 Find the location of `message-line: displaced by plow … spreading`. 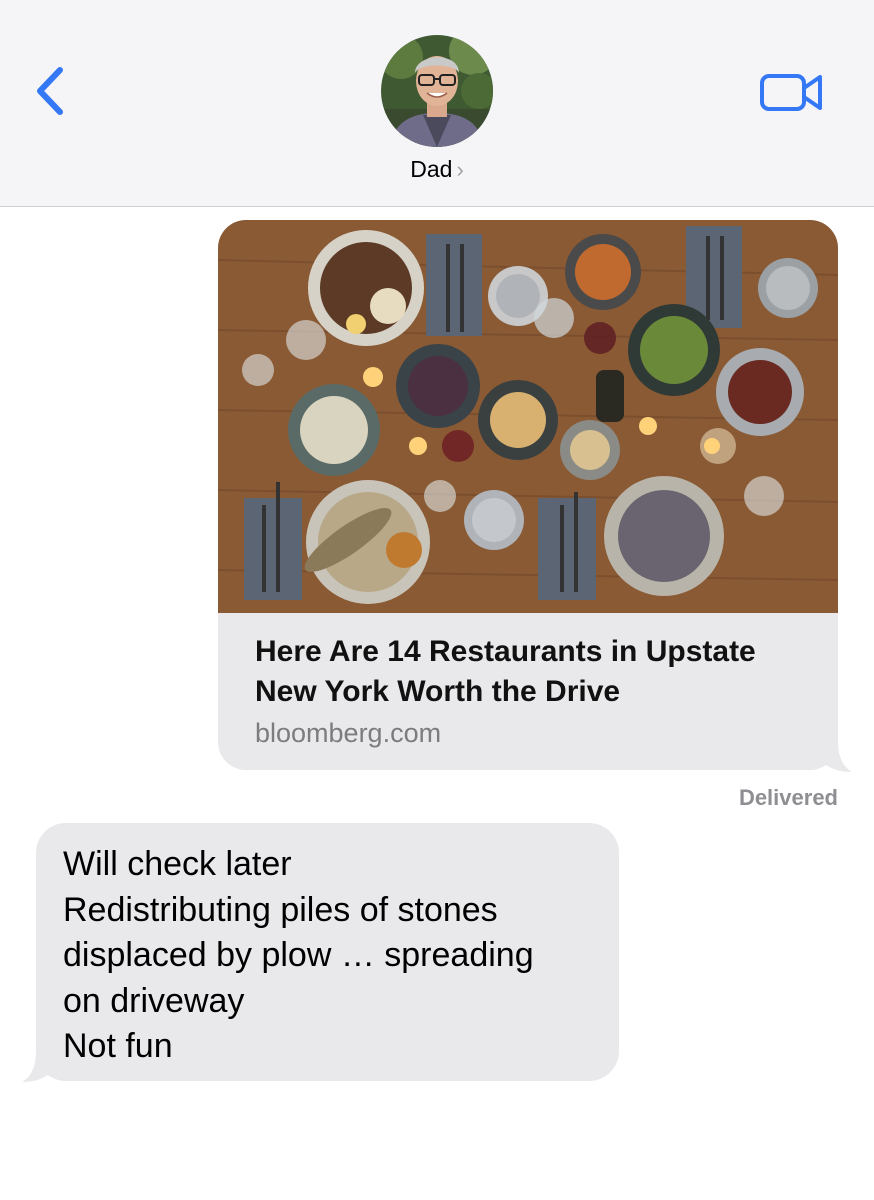

message-line: displaced by plow … spreading is located at coordinates (298, 955).